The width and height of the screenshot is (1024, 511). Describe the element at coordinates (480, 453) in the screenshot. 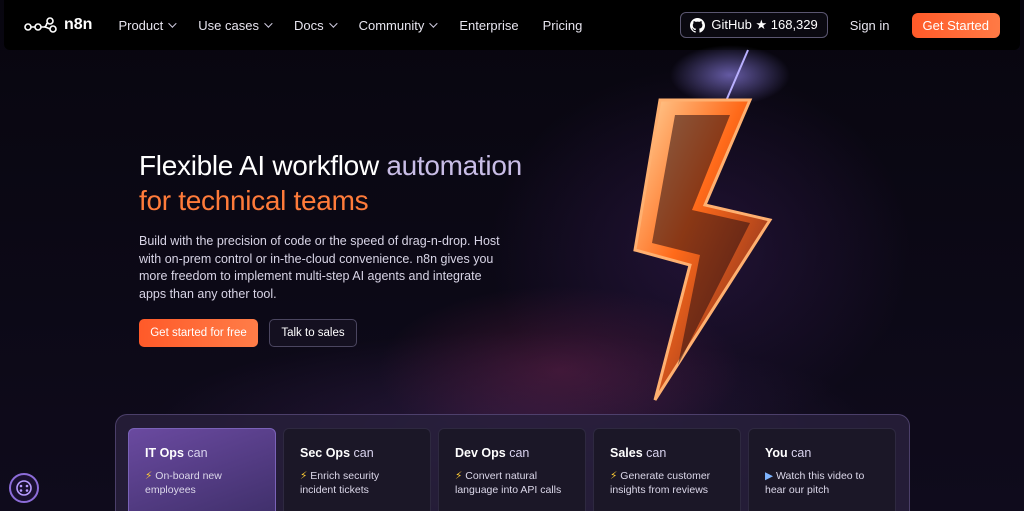

I see `card-title-name: Dev Ops` at that location.